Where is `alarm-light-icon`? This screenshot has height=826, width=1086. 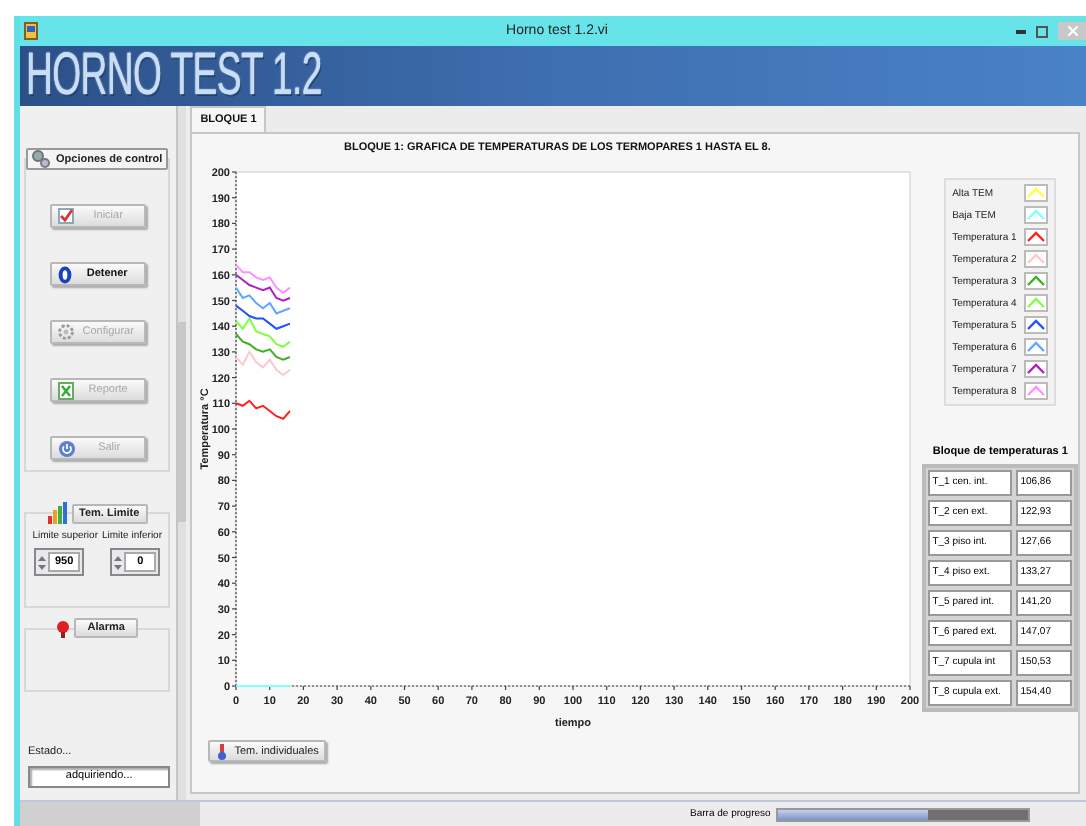 alarm-light-icon is located at coordinates (63, 629).